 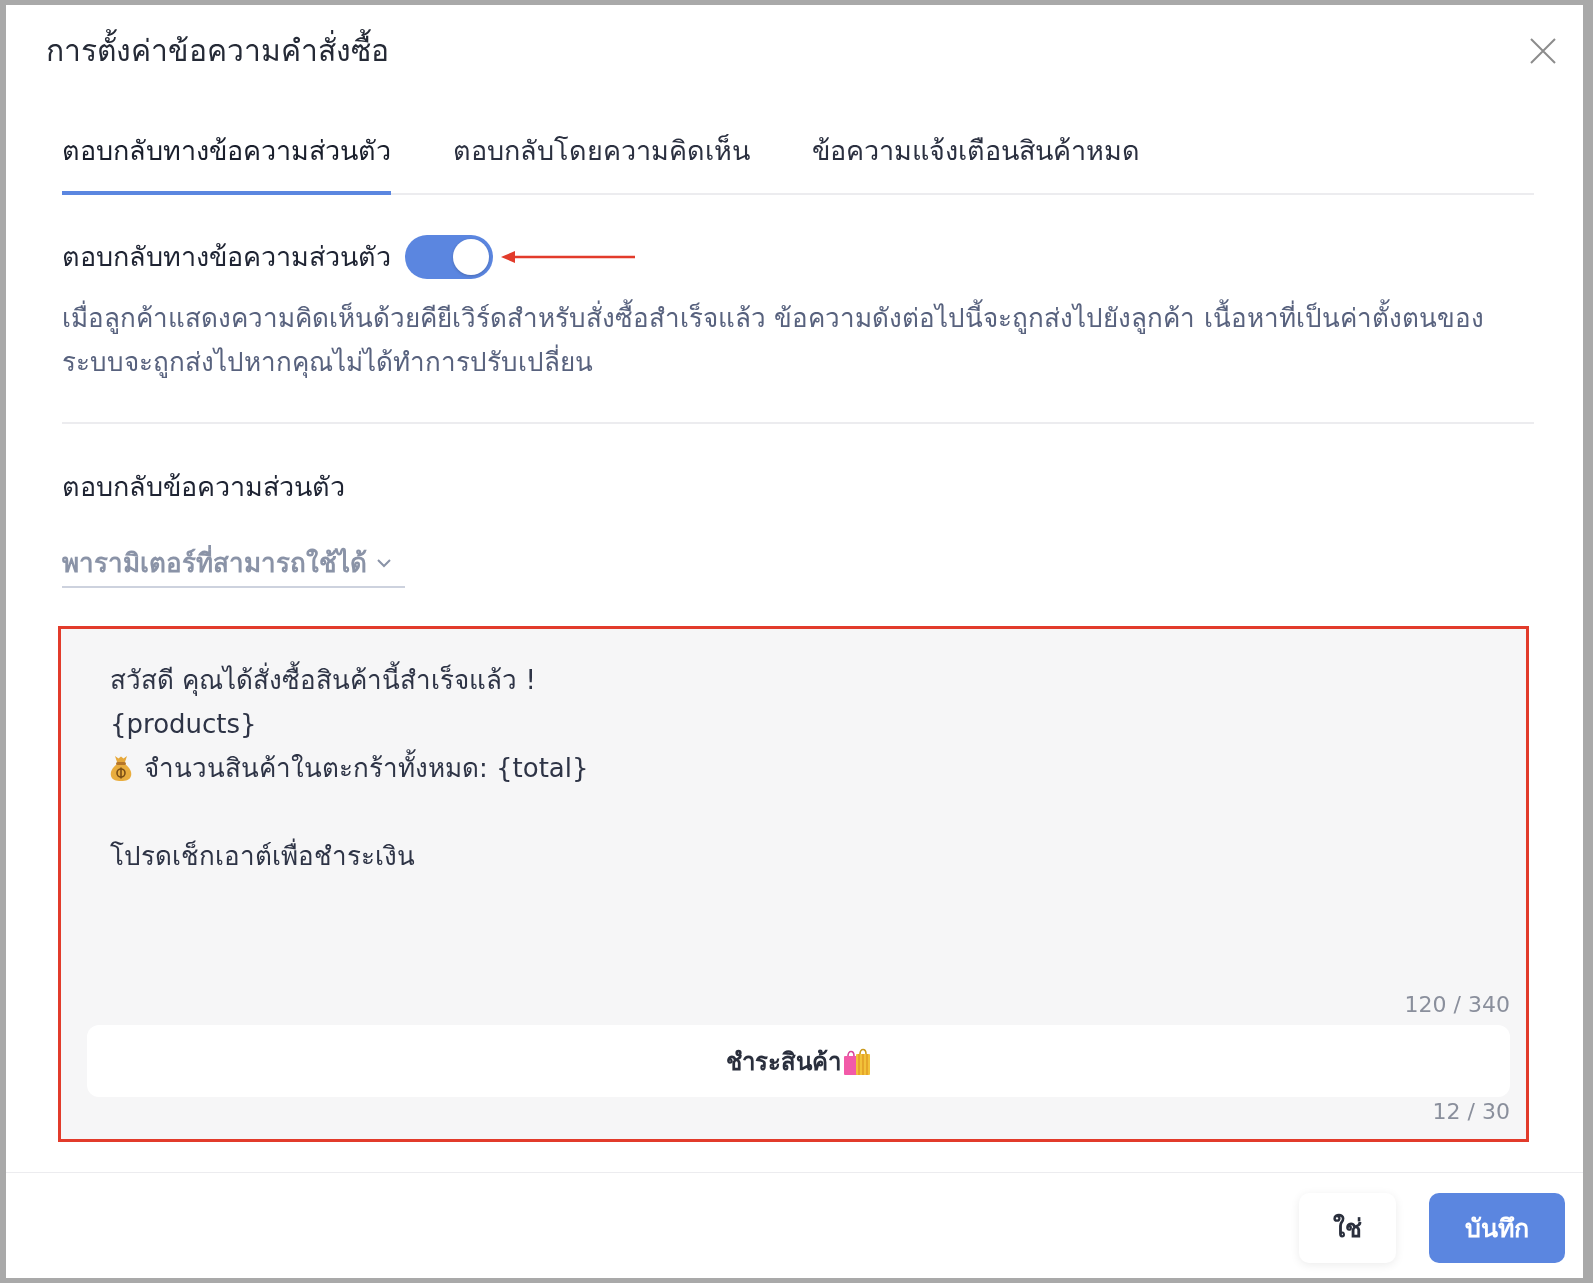 I want to click on toggle-switch, so click(x=449, y=257).